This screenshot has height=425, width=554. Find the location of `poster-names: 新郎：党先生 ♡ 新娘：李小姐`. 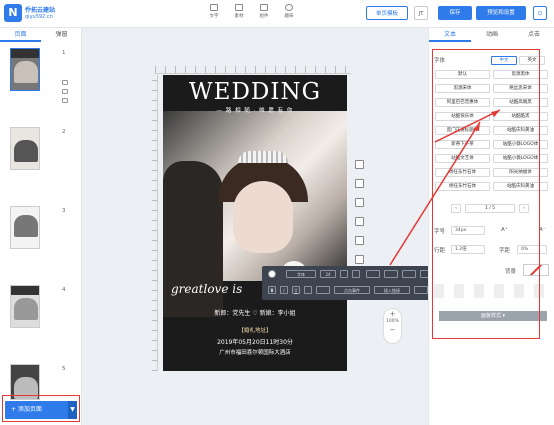

poster-names: 新郎：党先生 ♡ 新娘：李小姐 is located at coordinates (255, 312).